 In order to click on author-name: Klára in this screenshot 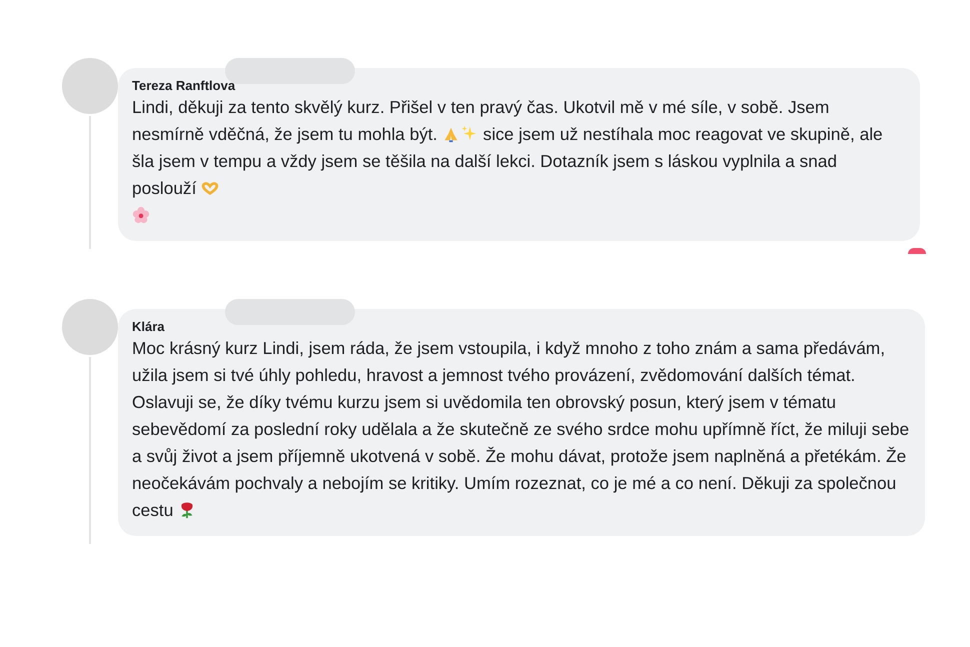, I will do `click(521, 327)`.